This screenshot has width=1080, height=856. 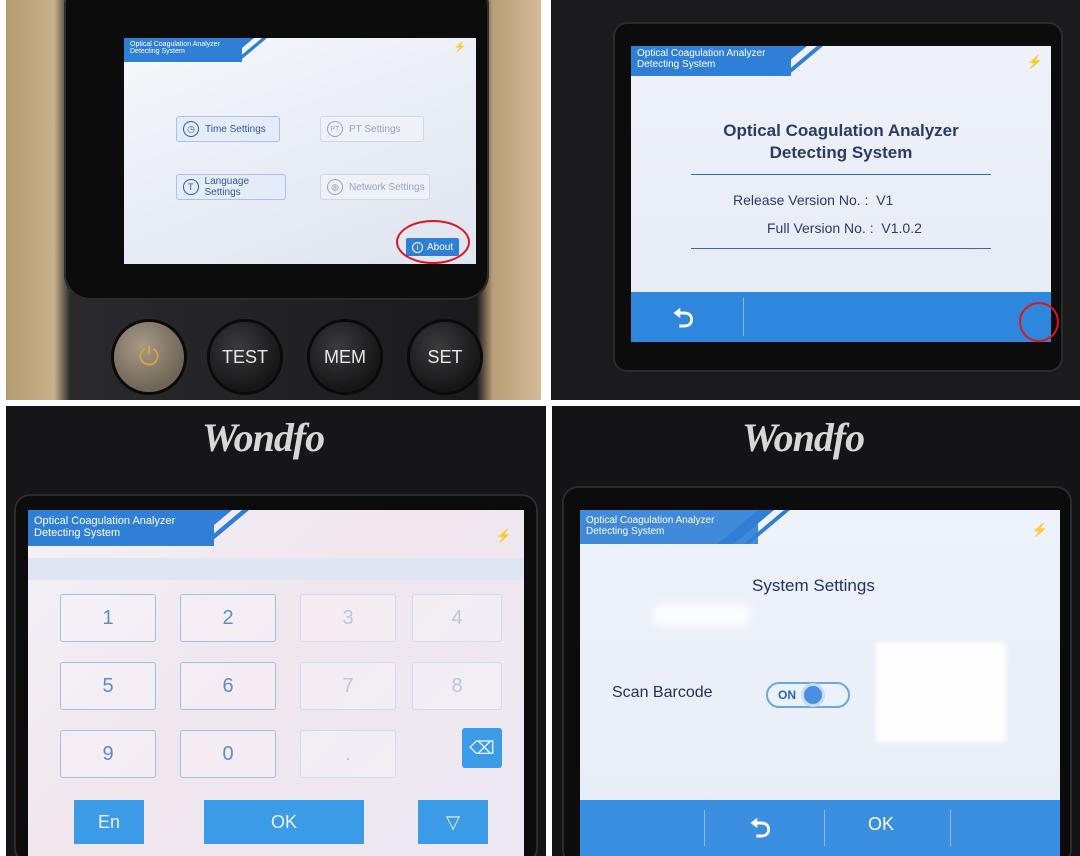 What do you see at coordinates (445, 357) in the screenshot?
I see `set-button: SET` at bounding box center [445, 357].